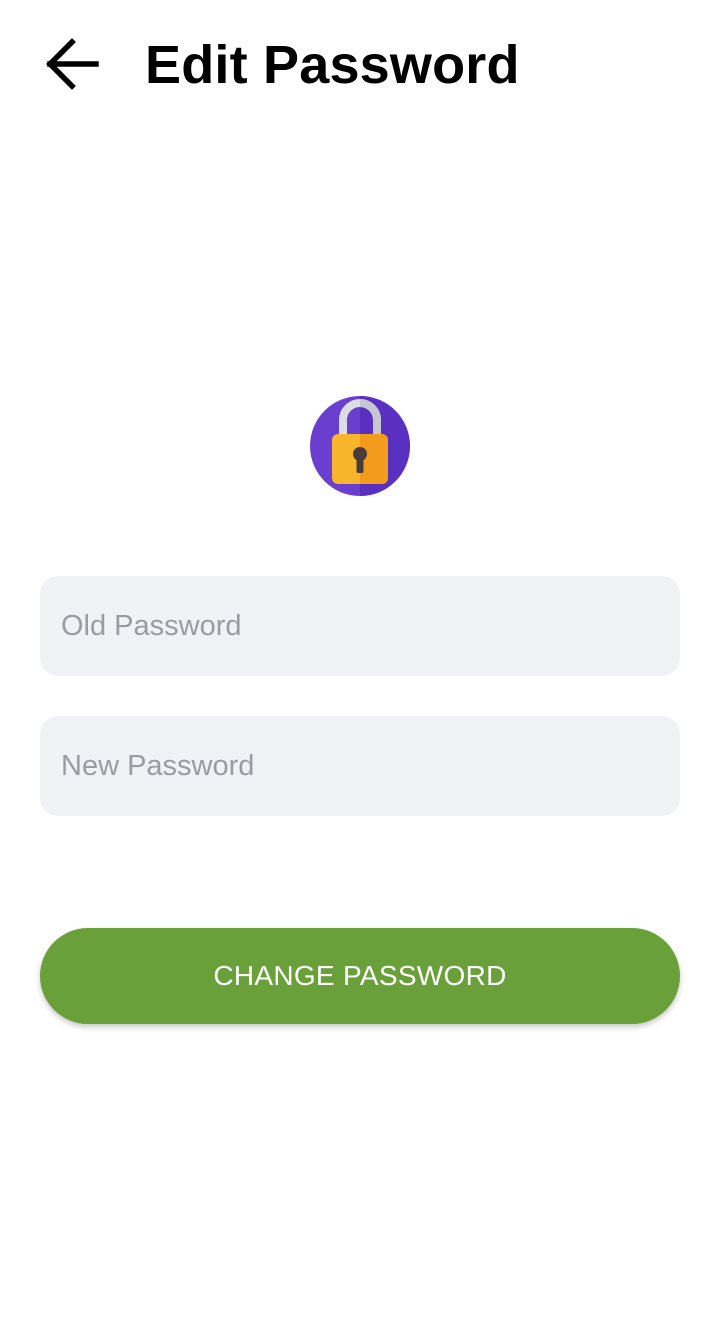  Describe the element at coordinates (360, 976) in the screenshot. I see `change-password-button: CHANGE PASSWORD` at that location.